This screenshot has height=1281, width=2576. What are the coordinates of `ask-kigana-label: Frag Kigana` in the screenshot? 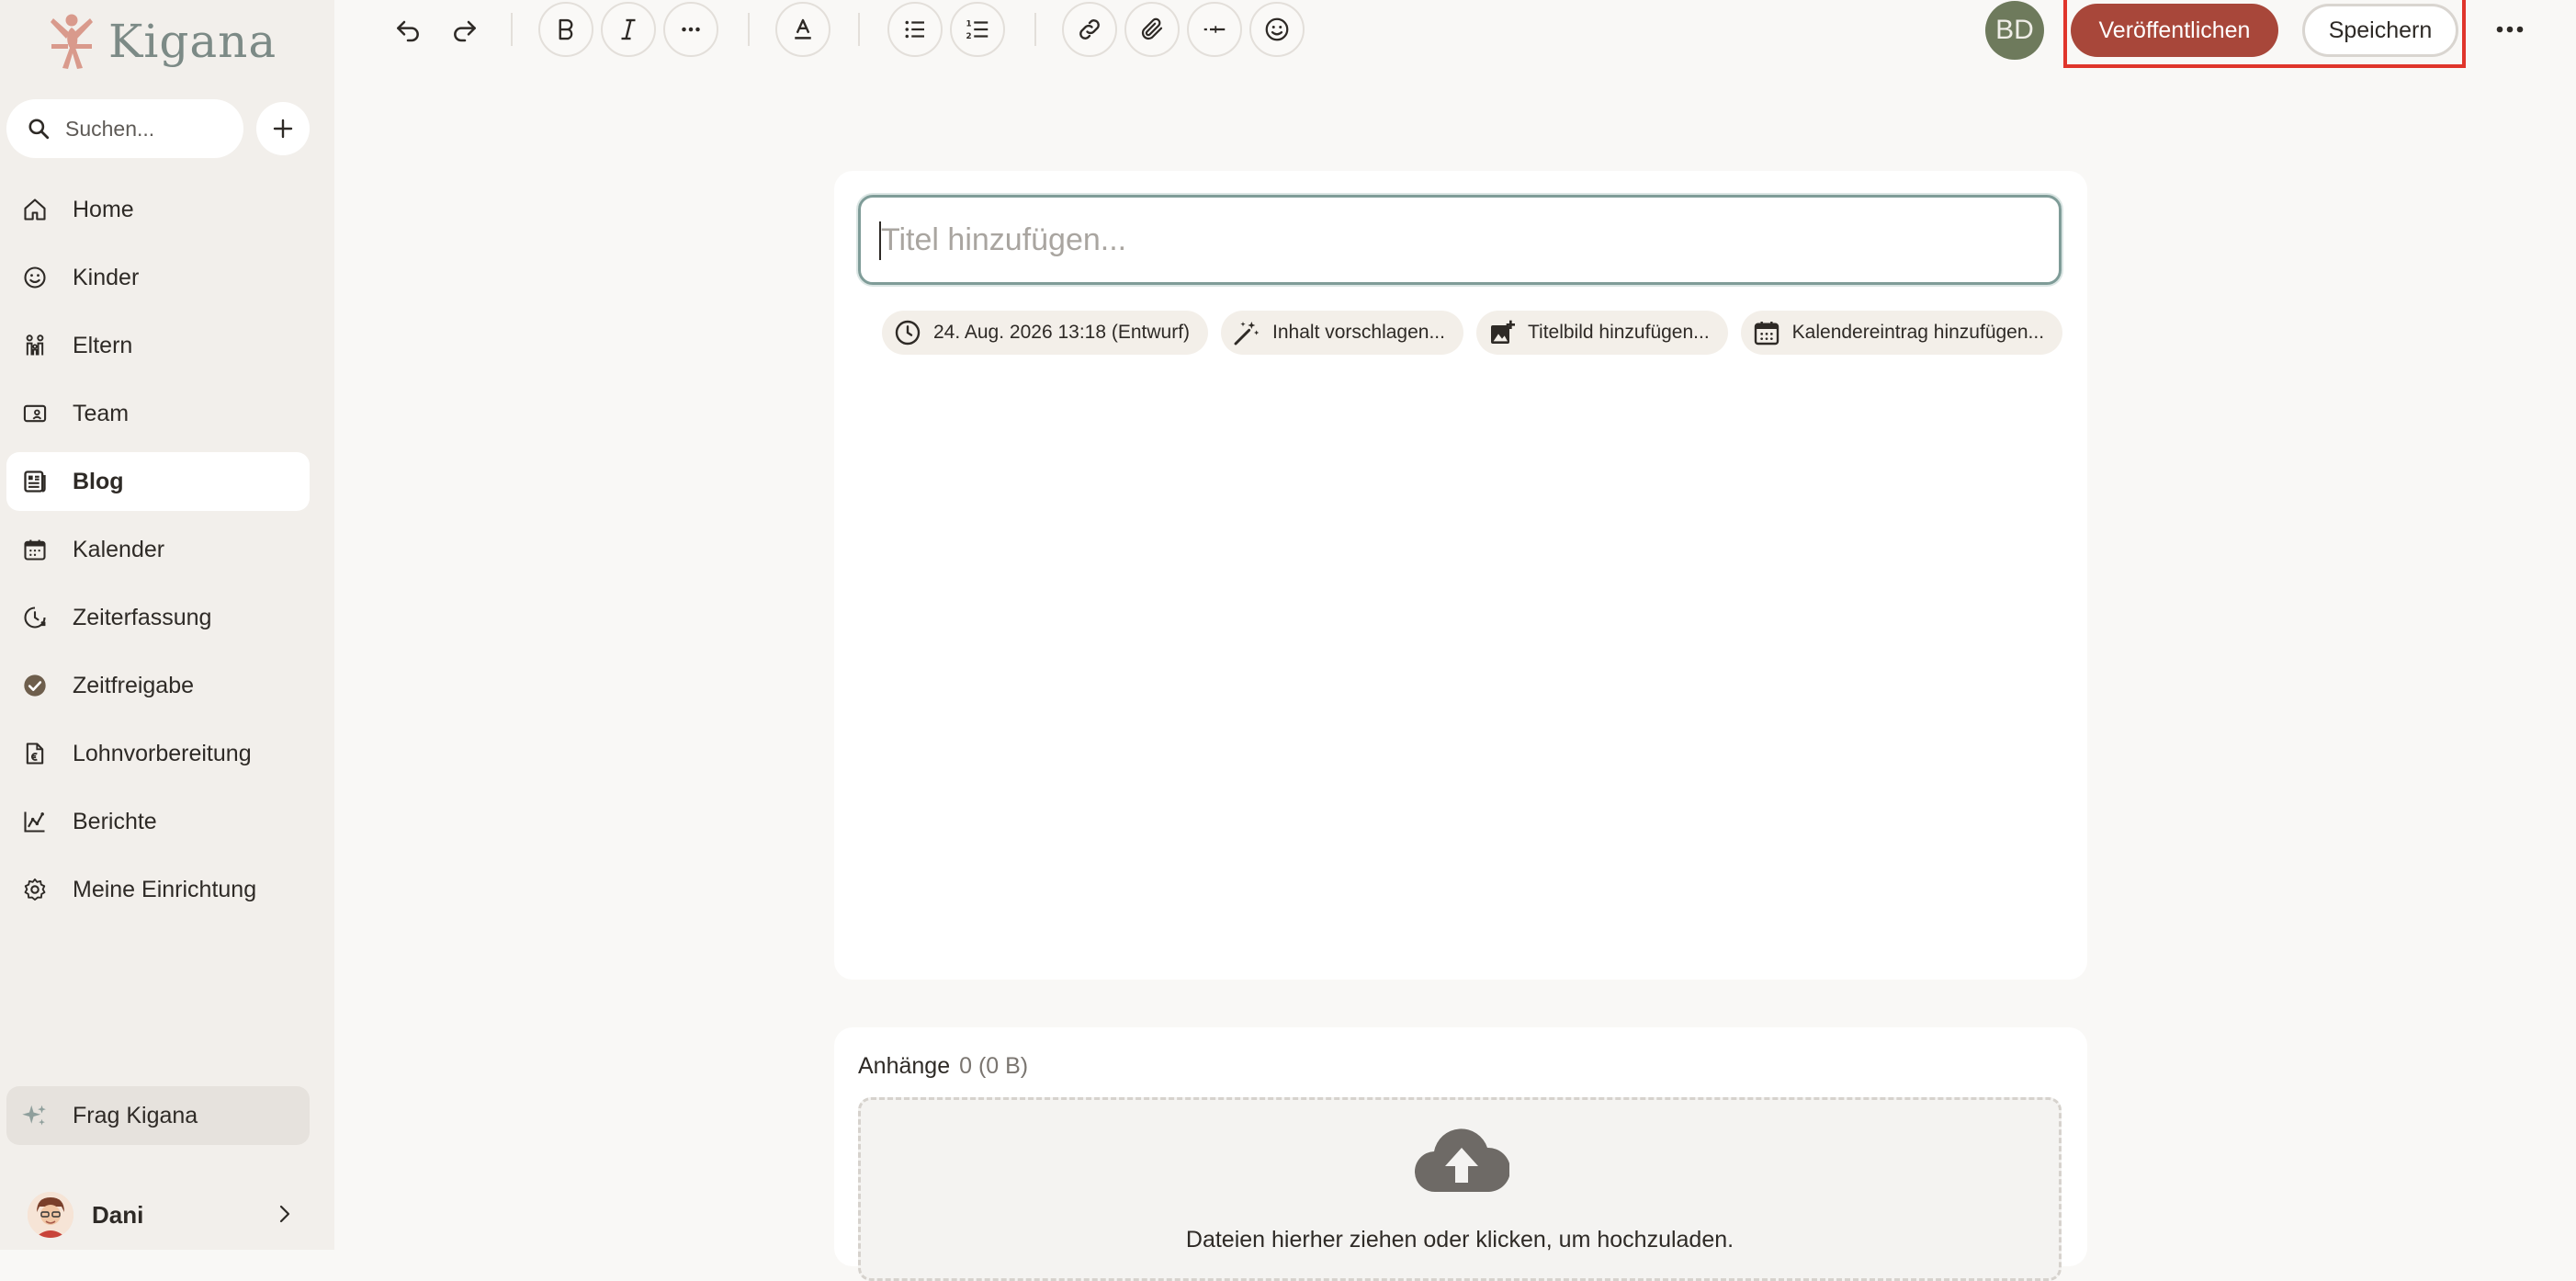 It's located at (135, 1115).